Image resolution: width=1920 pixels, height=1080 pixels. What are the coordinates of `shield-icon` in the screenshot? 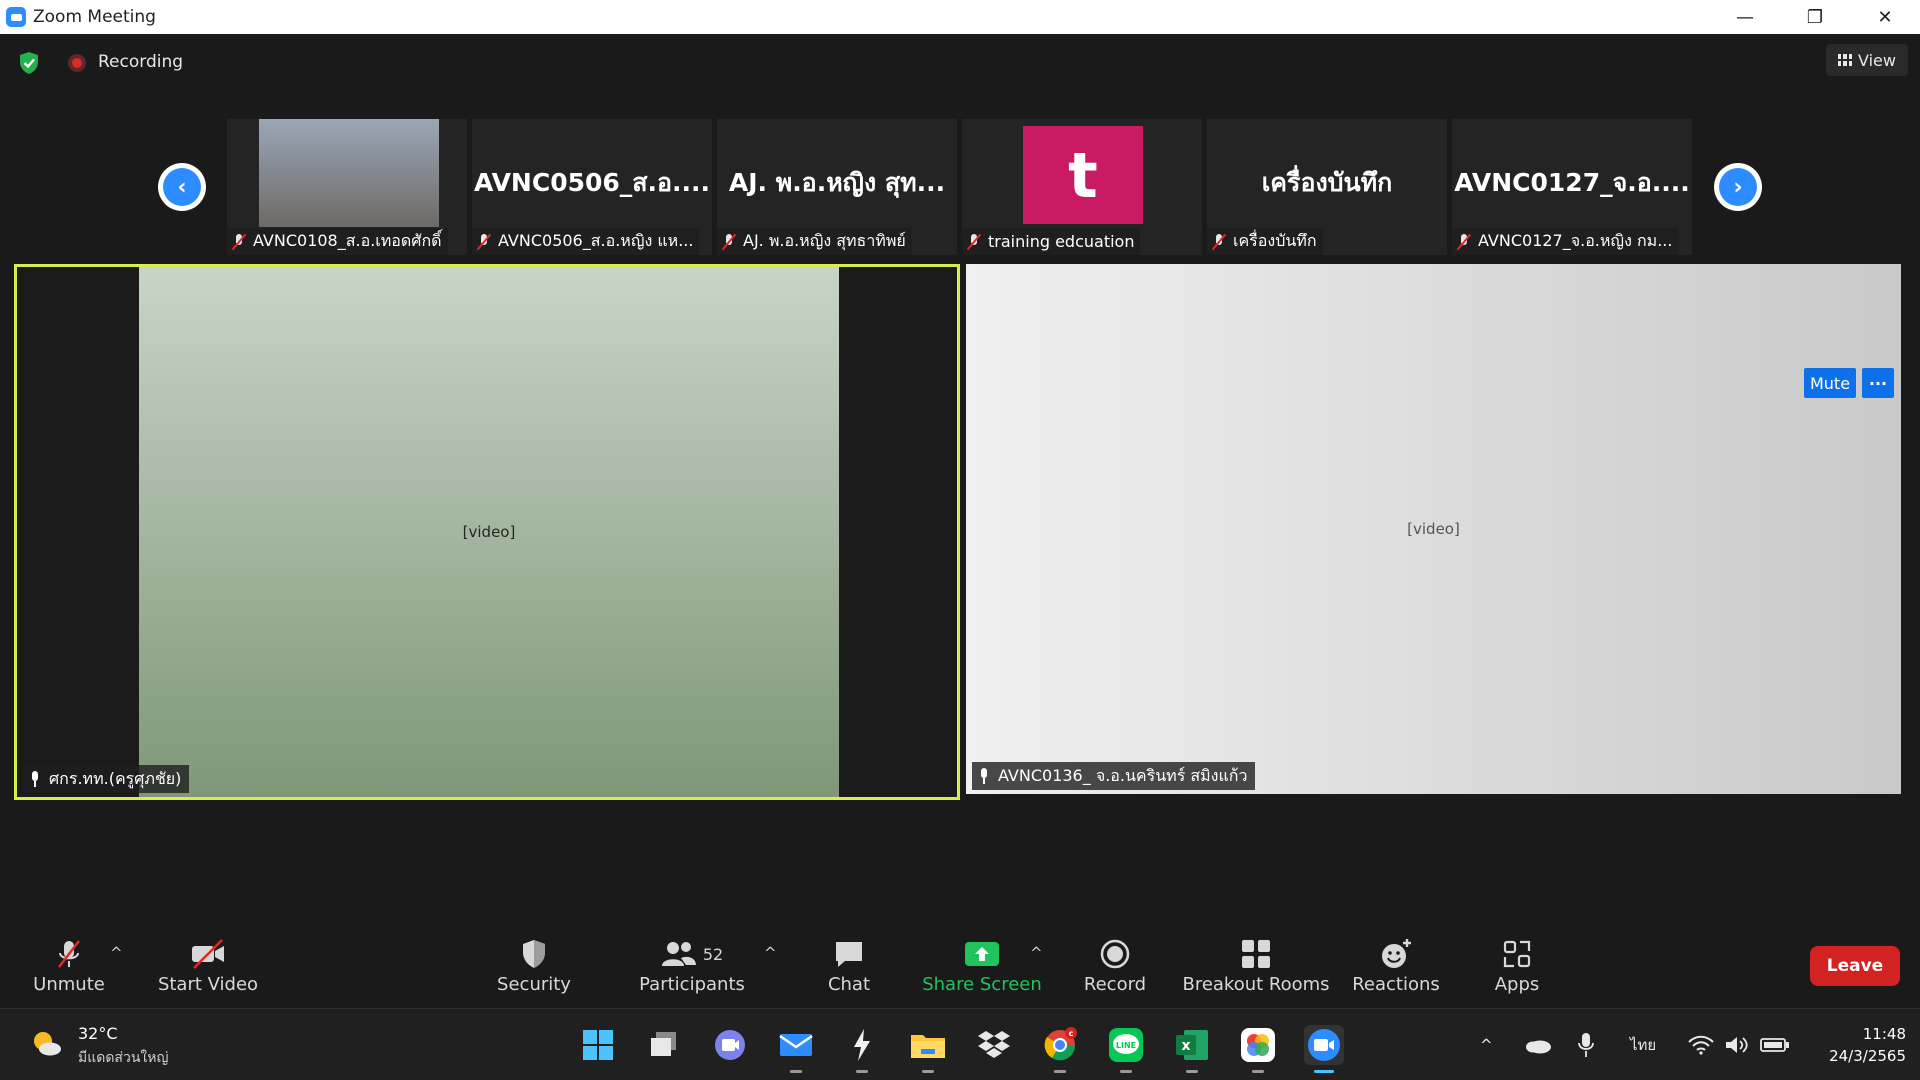 It's located at (534, 954).